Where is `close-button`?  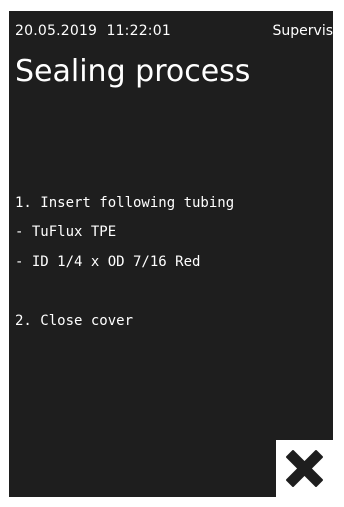
close-button is located at coordinates (304, 468).